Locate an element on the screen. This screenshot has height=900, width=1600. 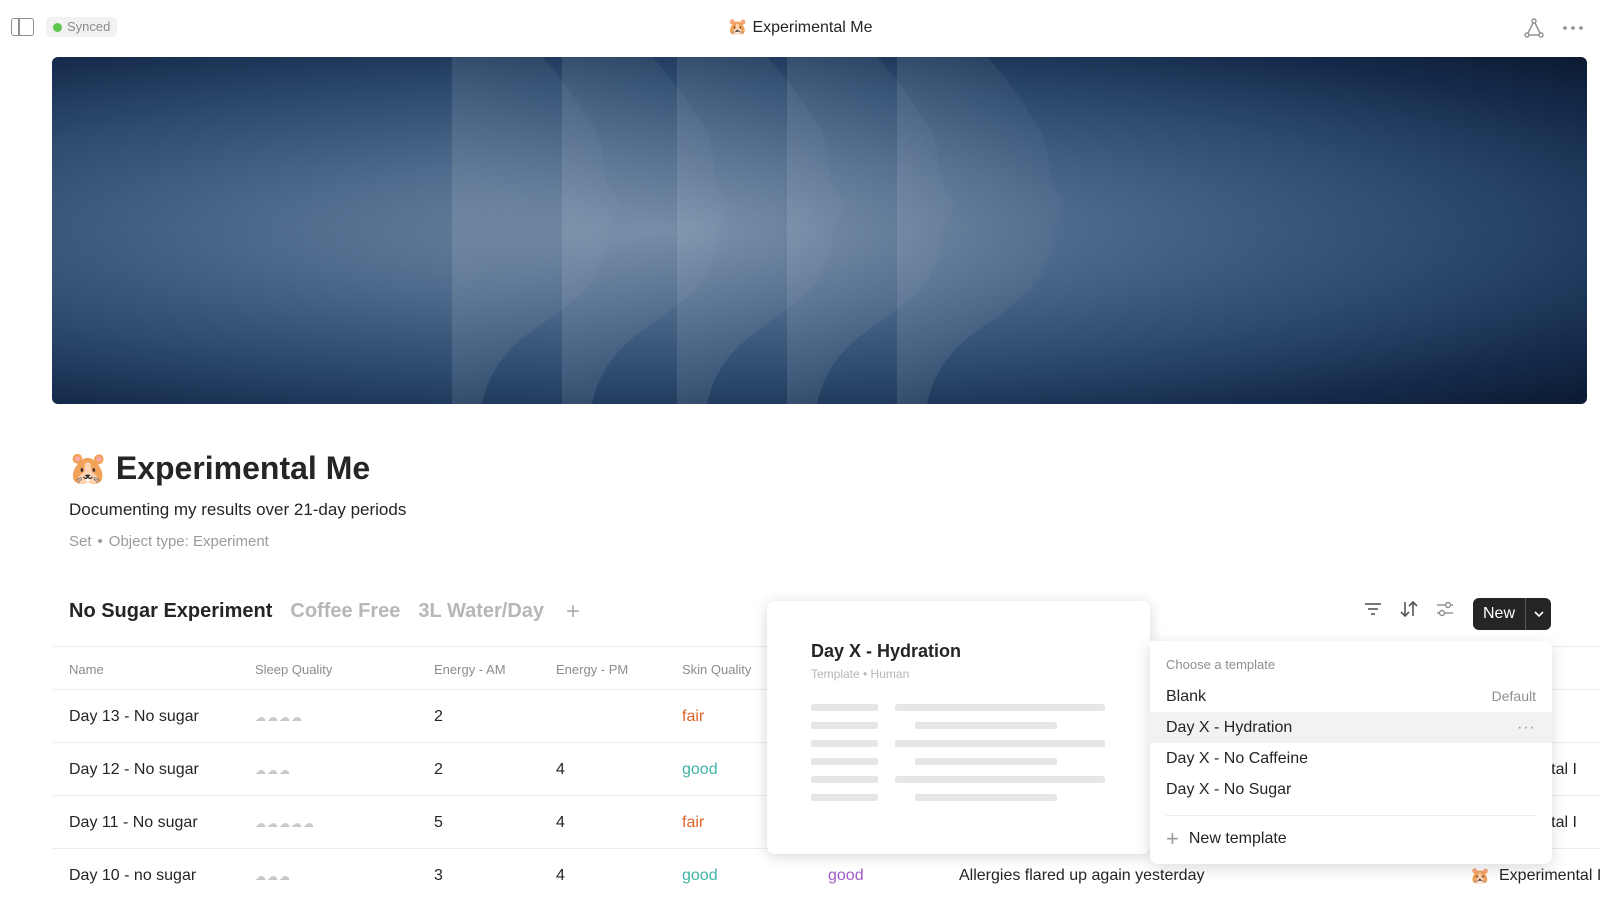
row-name: Day 13 - No sugar is located at coordinates (134, 717).